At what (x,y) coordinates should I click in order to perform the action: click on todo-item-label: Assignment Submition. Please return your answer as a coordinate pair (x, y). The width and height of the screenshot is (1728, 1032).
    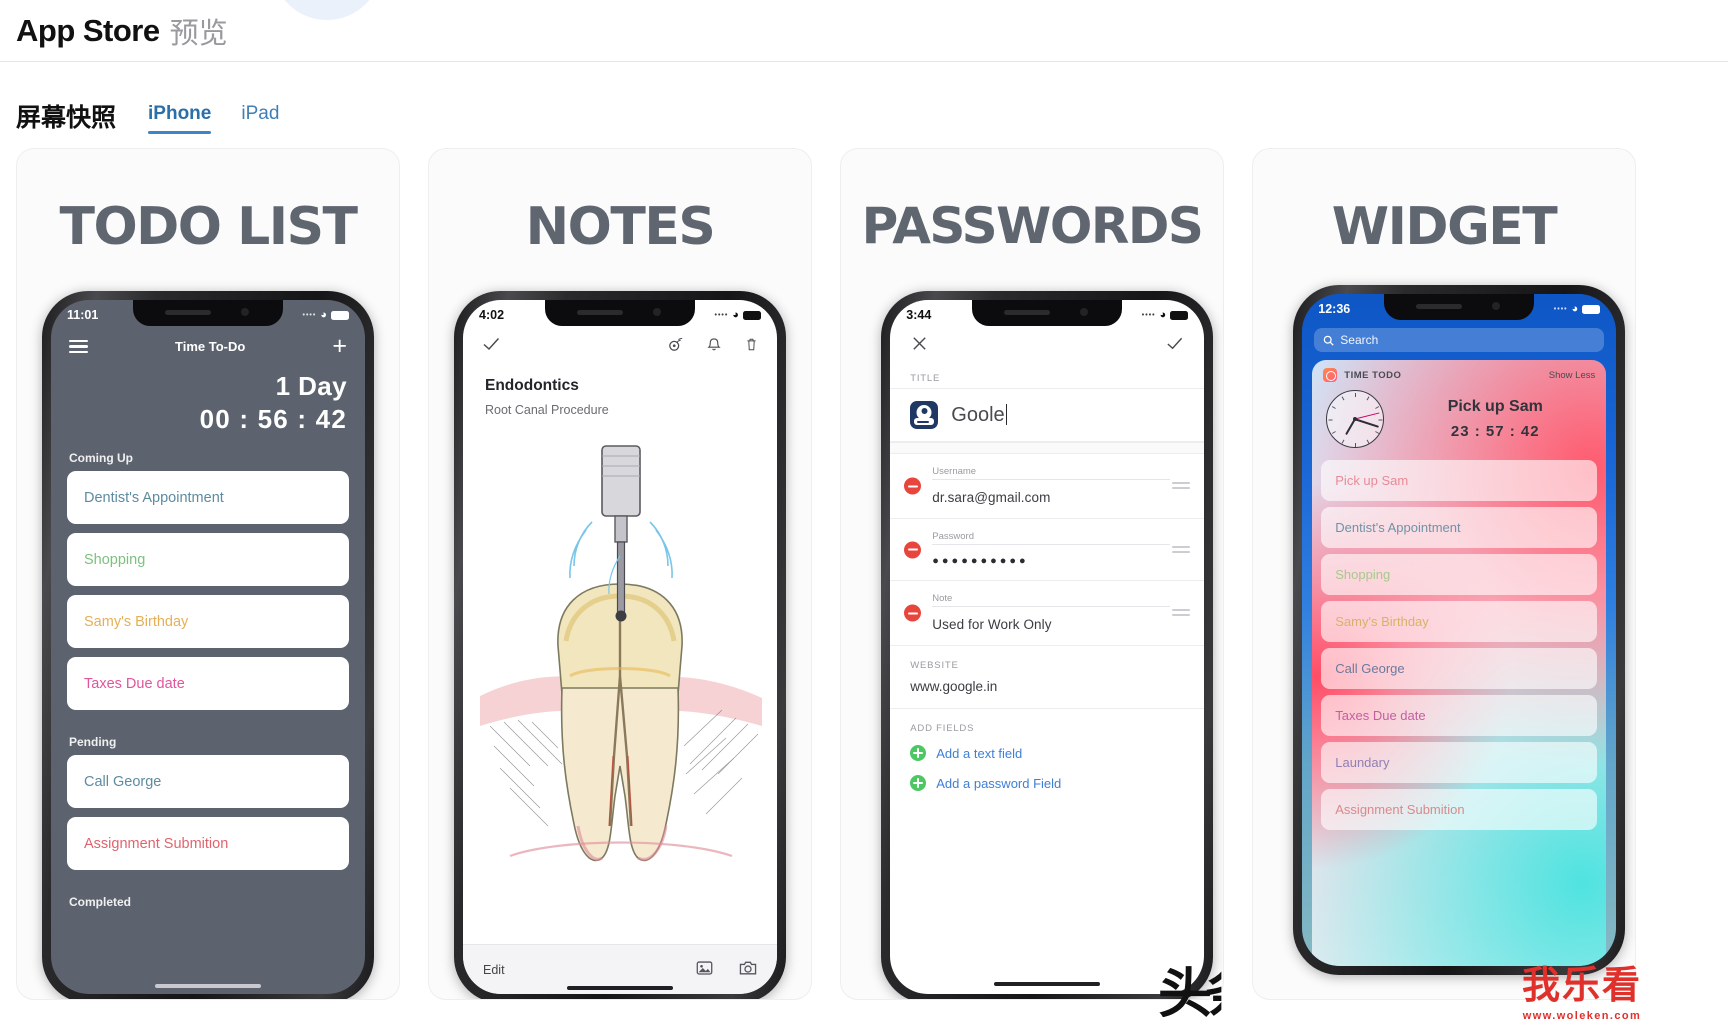
    Looking at the image, I should click on (156, 843).